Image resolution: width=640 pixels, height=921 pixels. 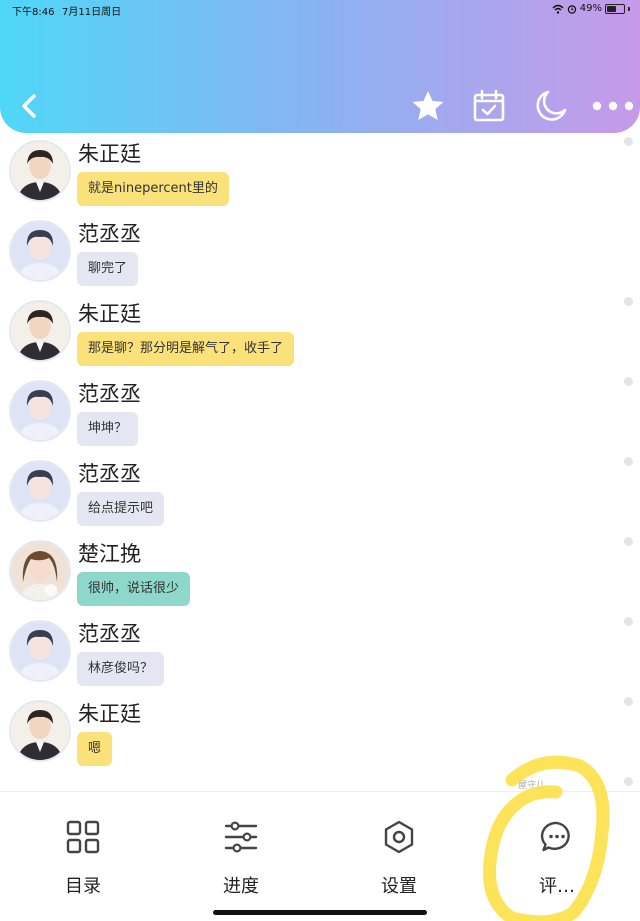 I want to click on message-sender: 楚江挽, so click(x=109, y=554).